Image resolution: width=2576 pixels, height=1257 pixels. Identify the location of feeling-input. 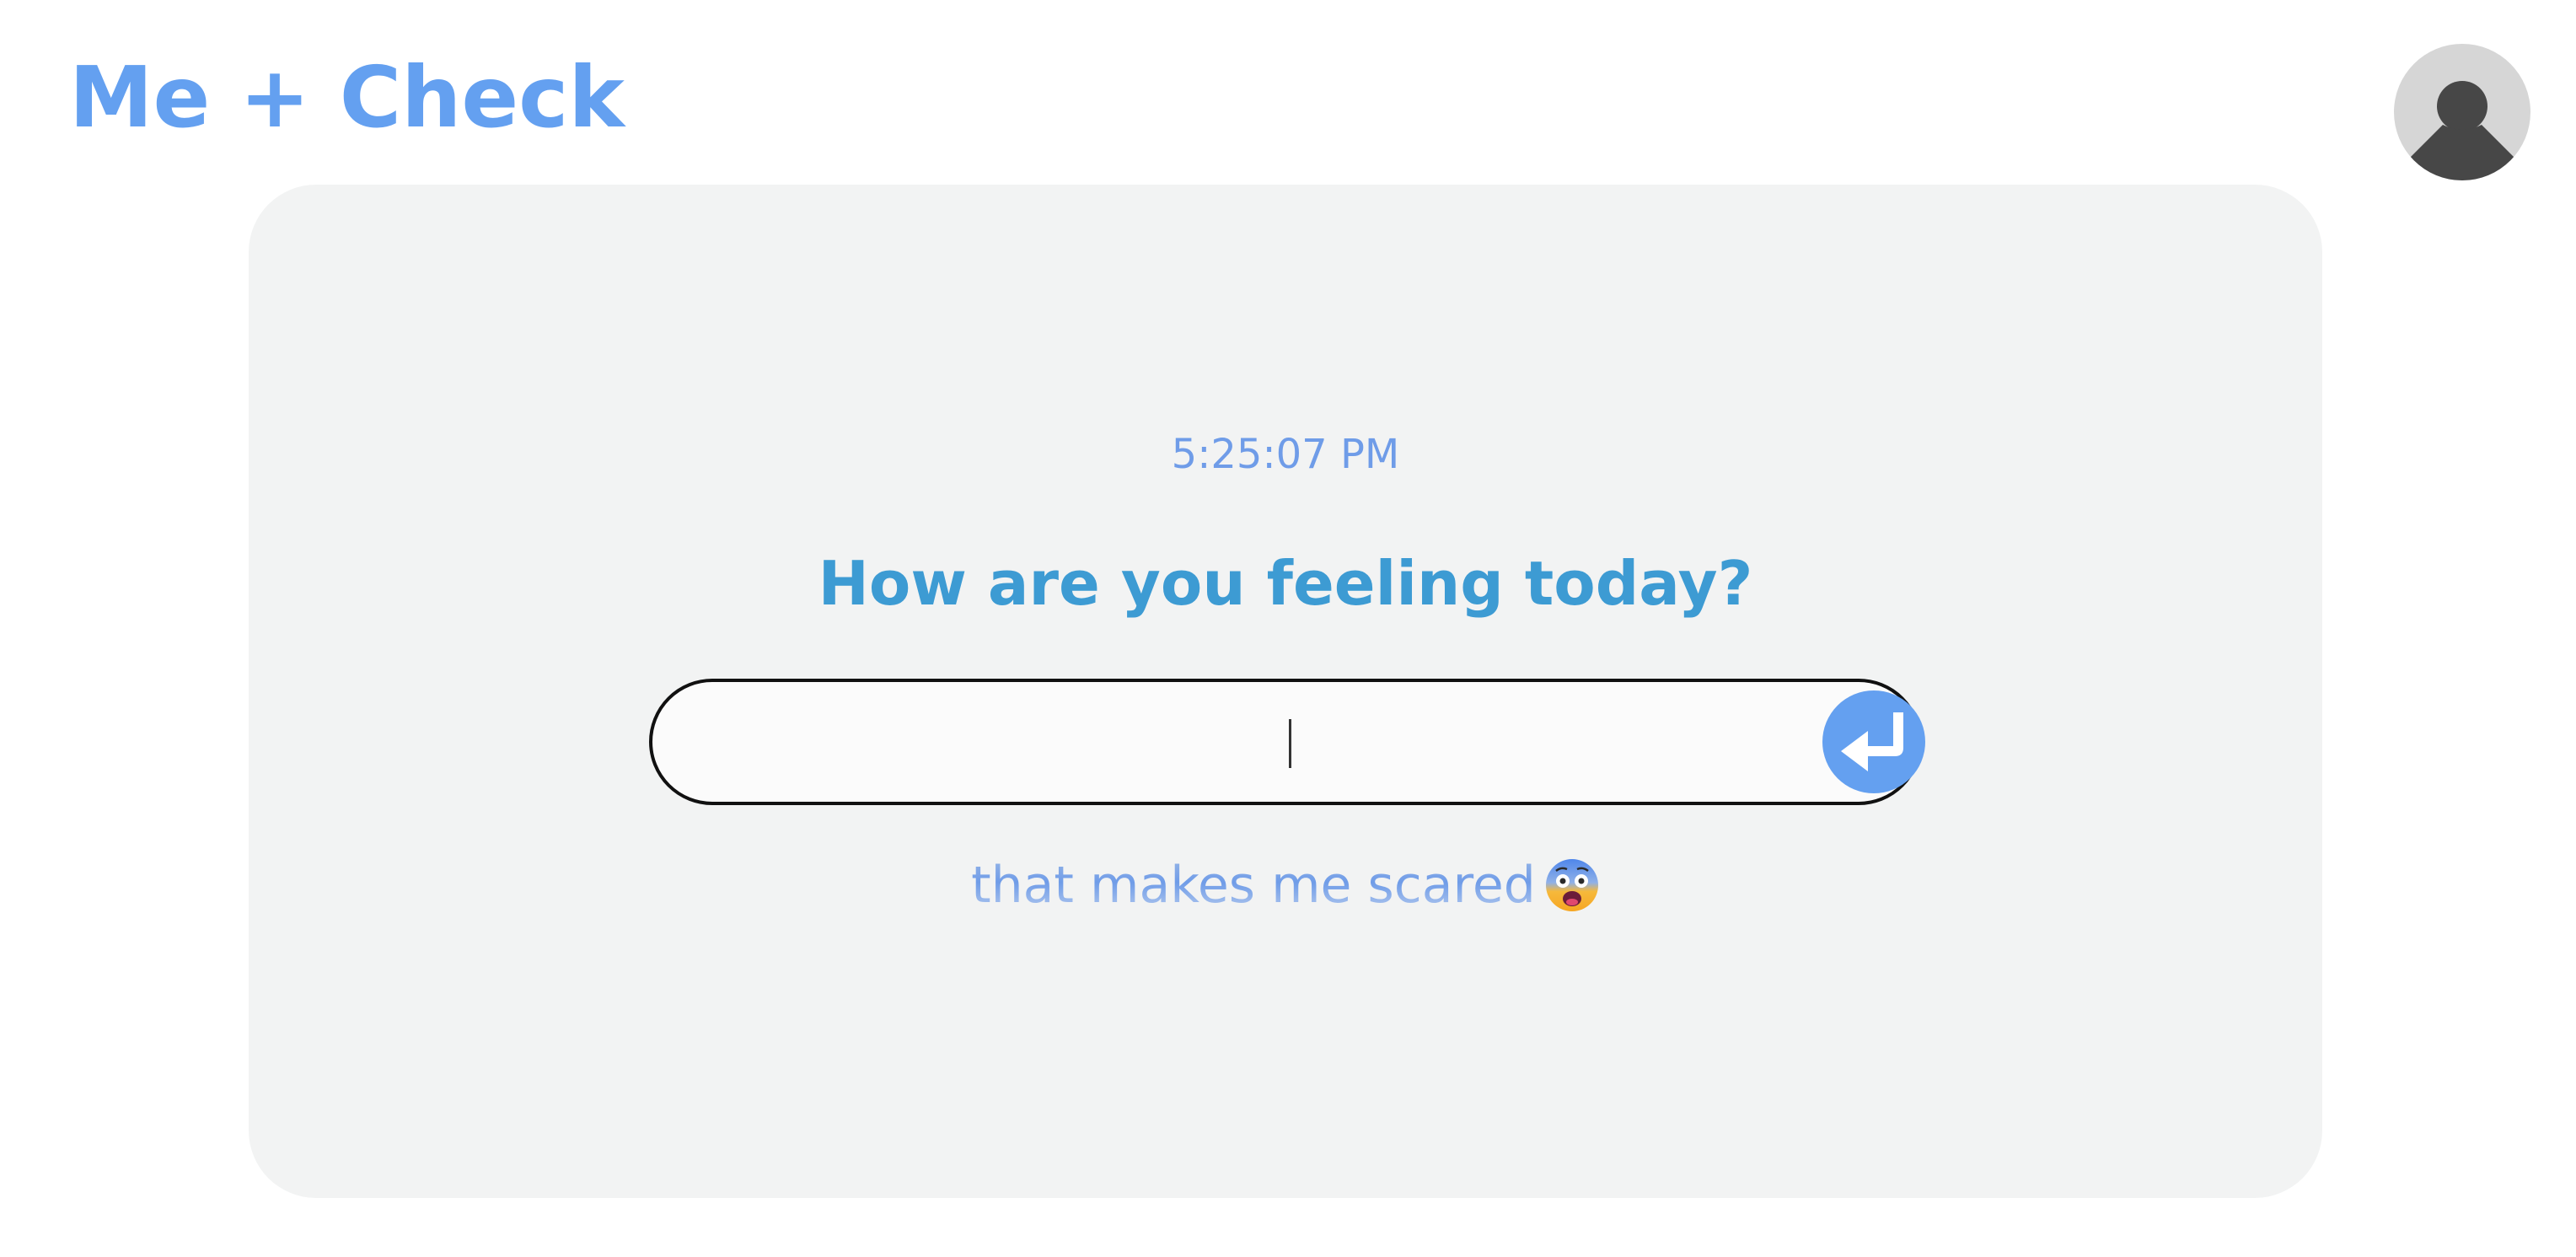
(1252, 742).